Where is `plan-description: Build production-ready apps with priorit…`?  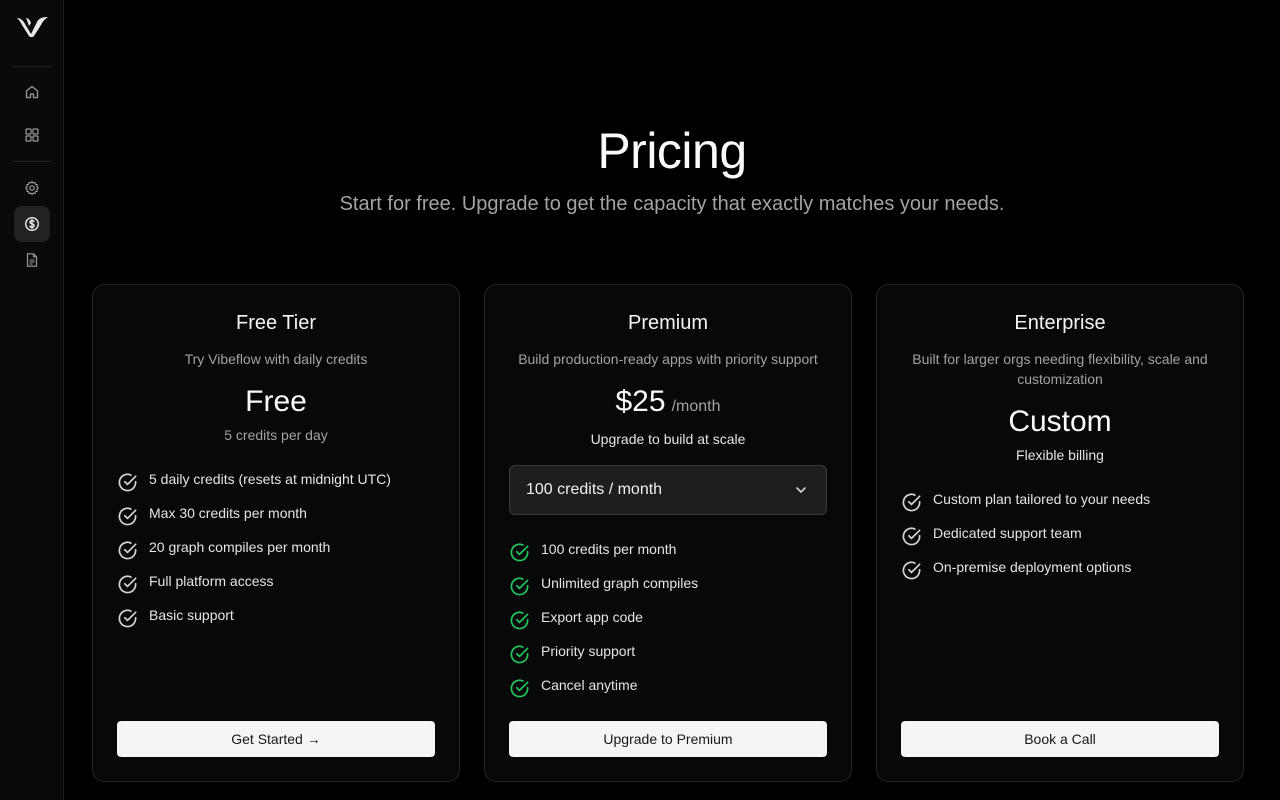
plan-description: Build production-ready apps with priorit… is located at coordinates (668, 359).